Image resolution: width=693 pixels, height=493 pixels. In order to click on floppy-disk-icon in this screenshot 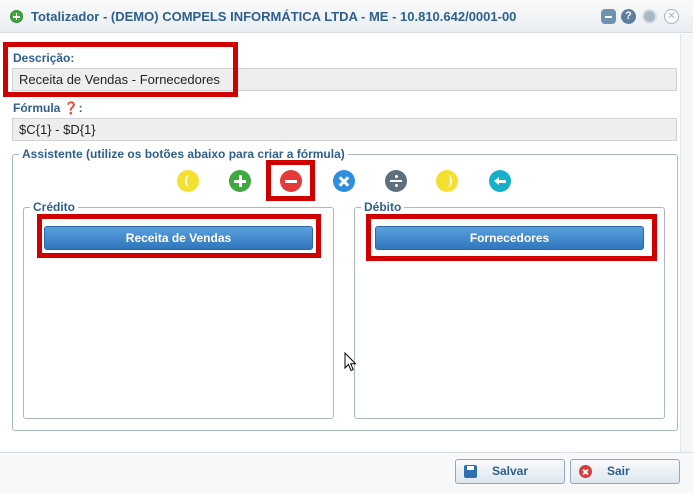, I will do `click(470, 471)`.